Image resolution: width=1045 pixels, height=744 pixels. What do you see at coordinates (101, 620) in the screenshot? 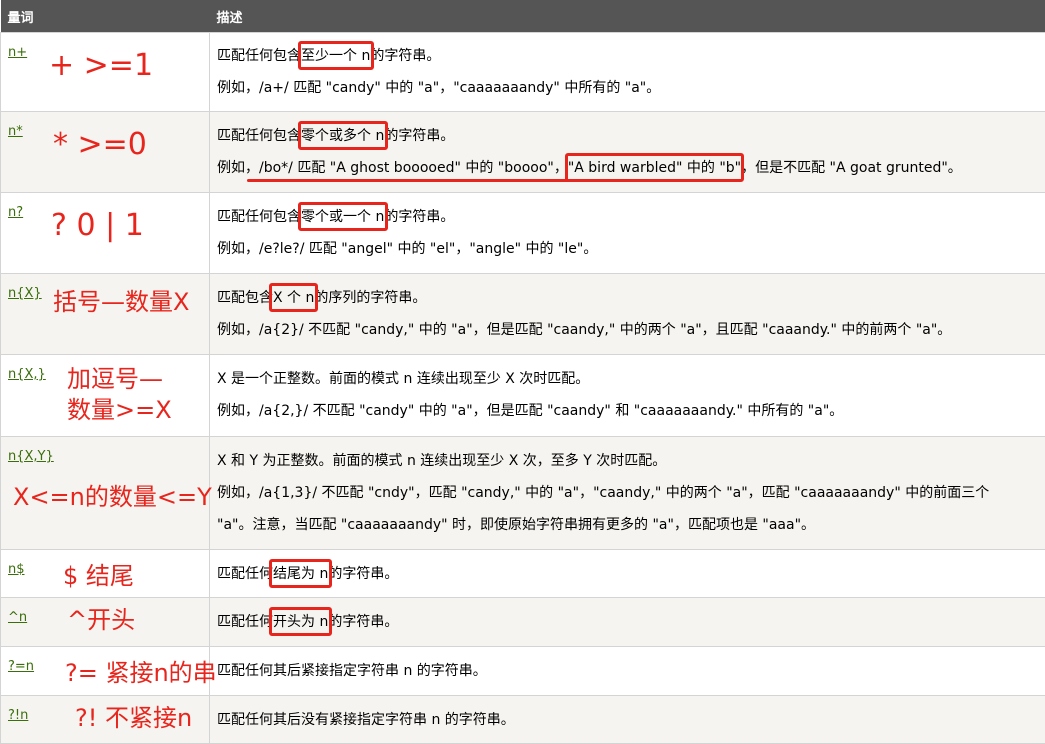
I see `annotation: ^开头` at bounding box center [101, 620].